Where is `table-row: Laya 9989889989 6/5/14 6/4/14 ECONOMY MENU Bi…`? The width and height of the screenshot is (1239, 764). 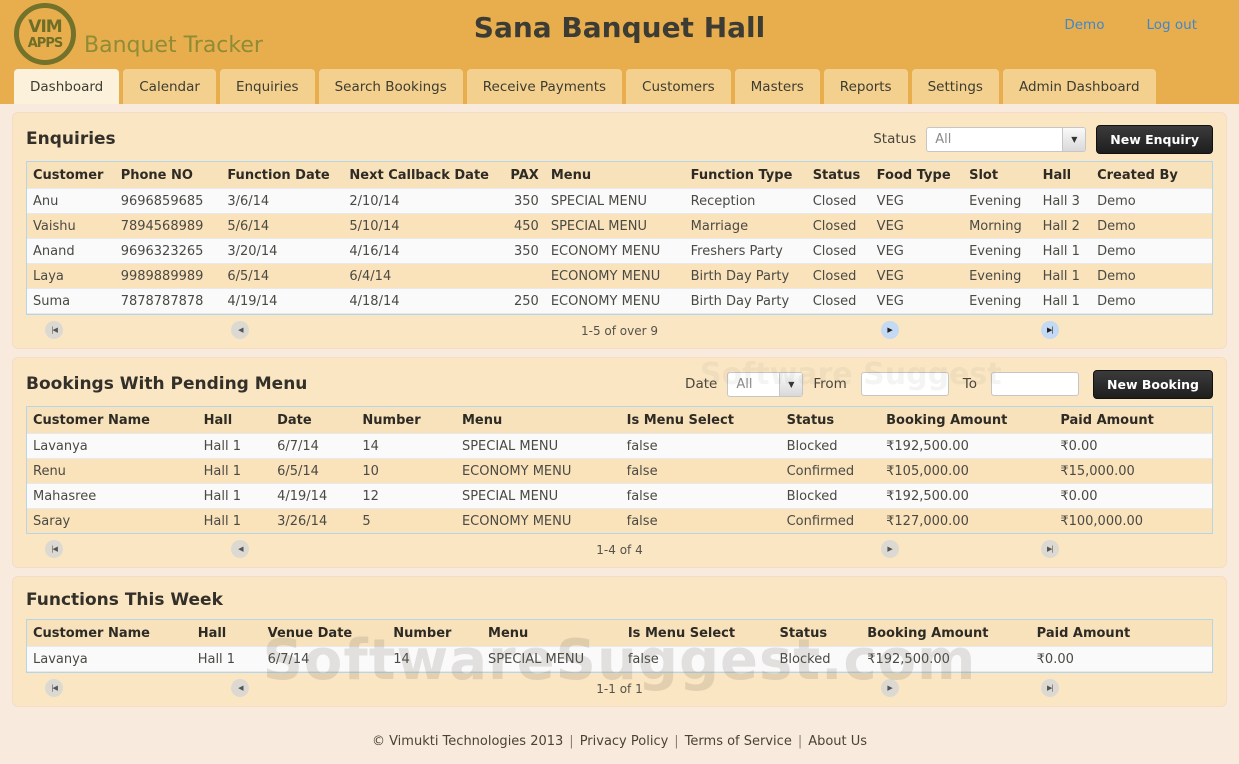 table-row: Laya 9989889989 6/5/14 6/4/14 ECONOMY MENU Bi… is located at coordinates (619, 276).